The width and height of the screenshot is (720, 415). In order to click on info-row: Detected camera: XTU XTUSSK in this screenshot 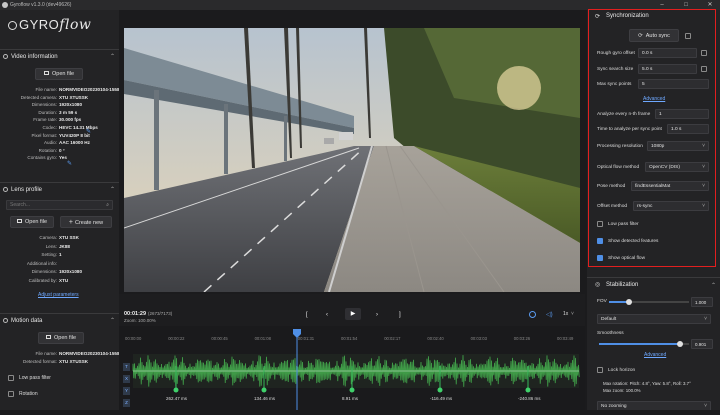, I will do `click(59, 98)`.